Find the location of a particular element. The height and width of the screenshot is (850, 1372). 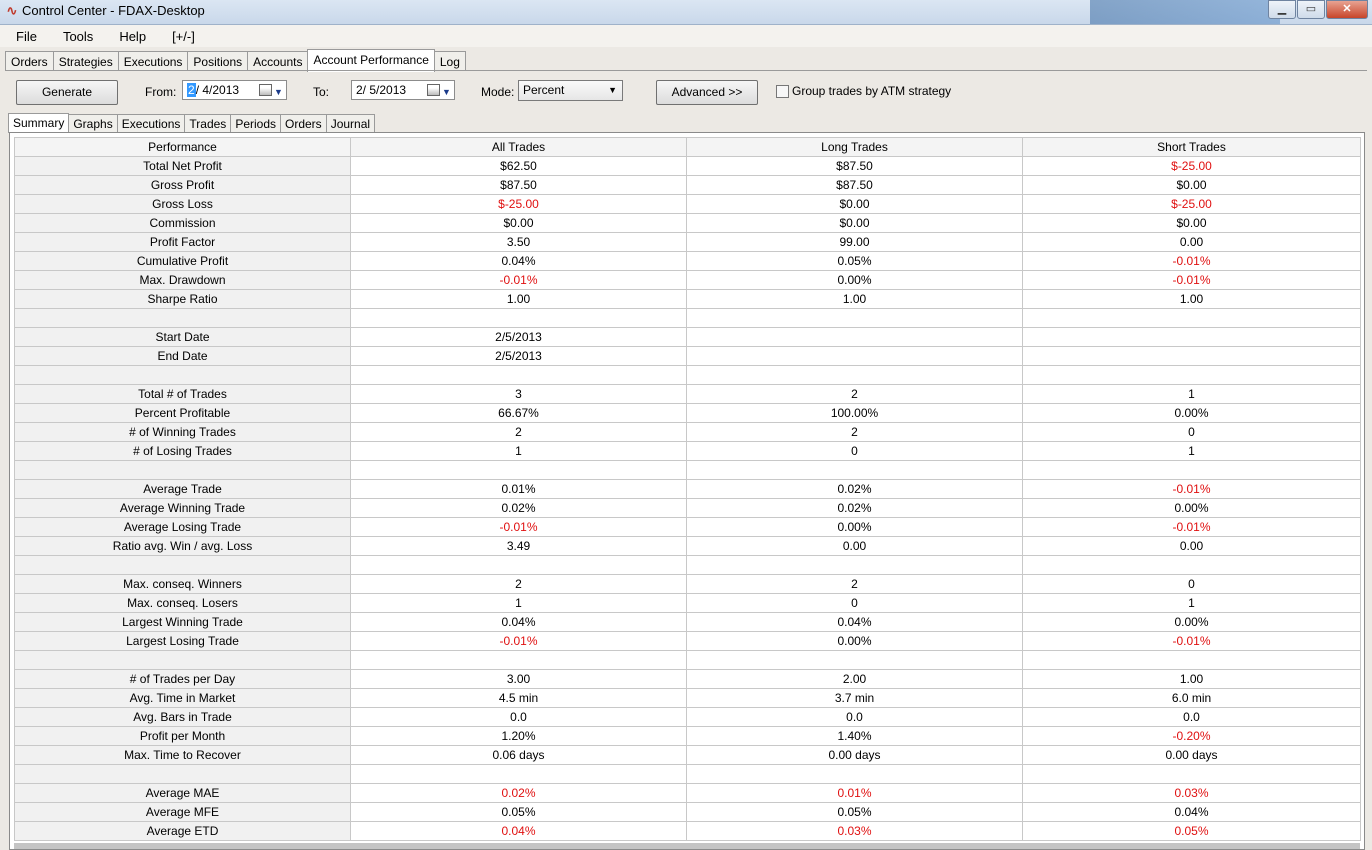

short-trades-cell: 0.00 is located at coordinates (1191, 546).